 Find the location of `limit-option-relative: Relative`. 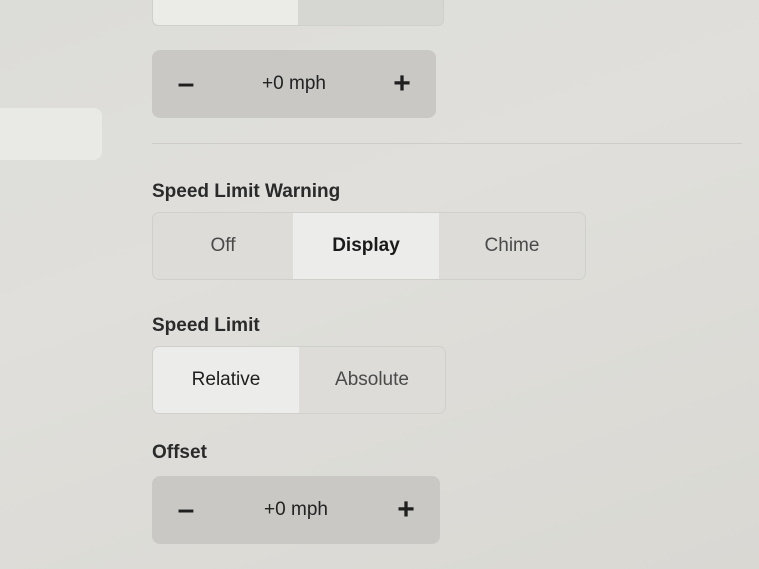

limit-option-relative: Relative is located at coordinates (226, 380).